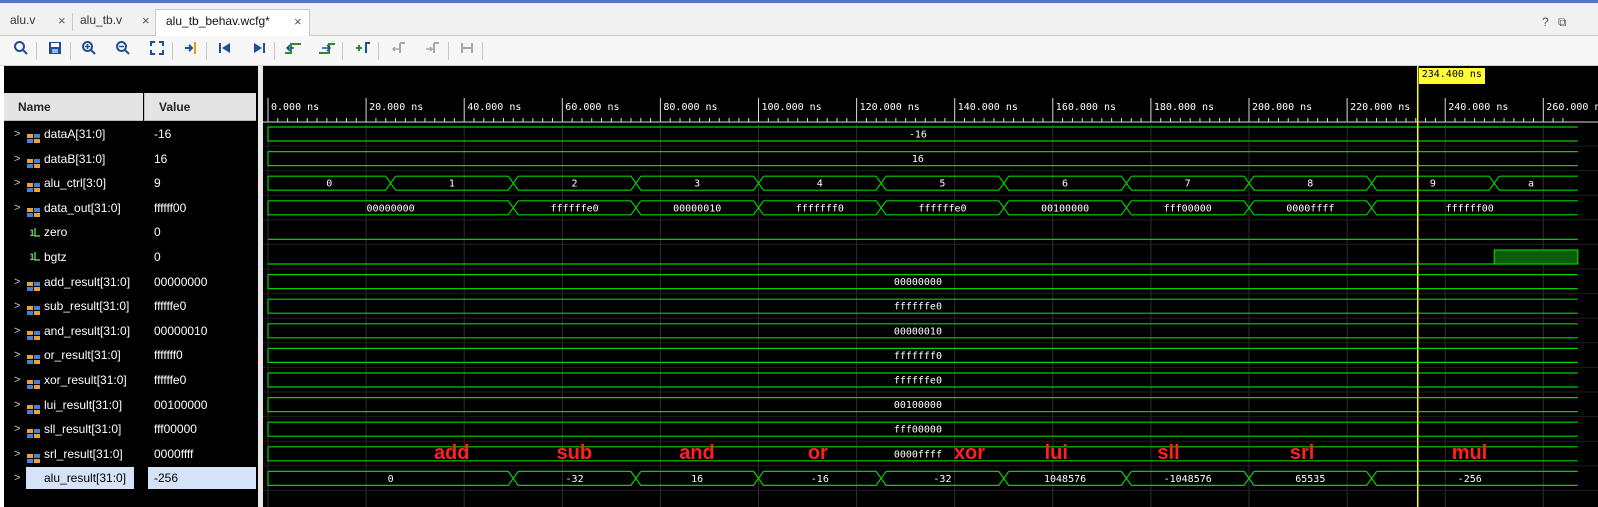  What do you see at coordinates (55, 51) in the screenshot?
I see `save-icon` at bounding box center [55, 51].